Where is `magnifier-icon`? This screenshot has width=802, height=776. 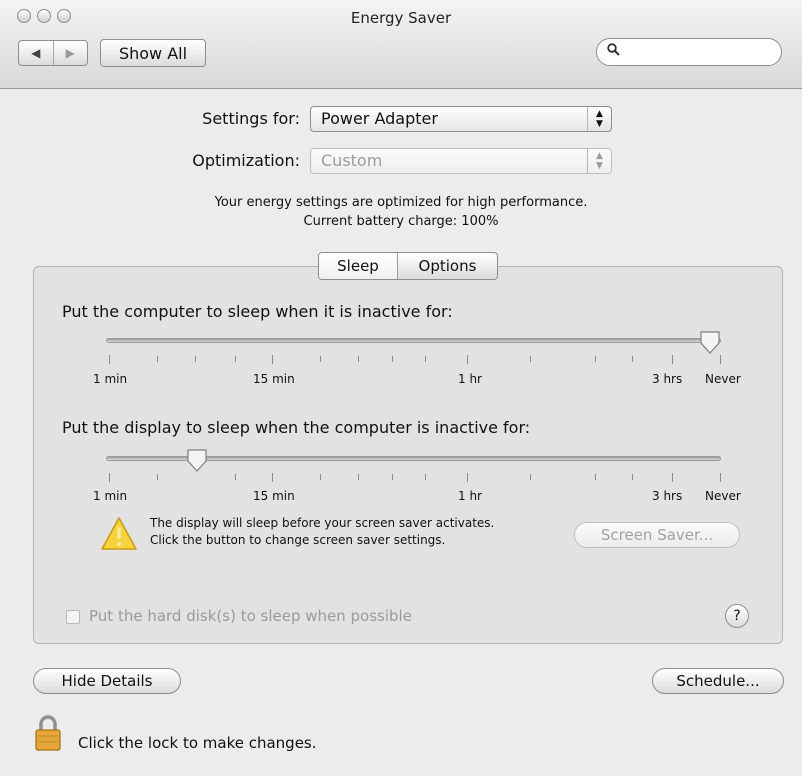
magnifier-icon is located at coordinates (613, 51).